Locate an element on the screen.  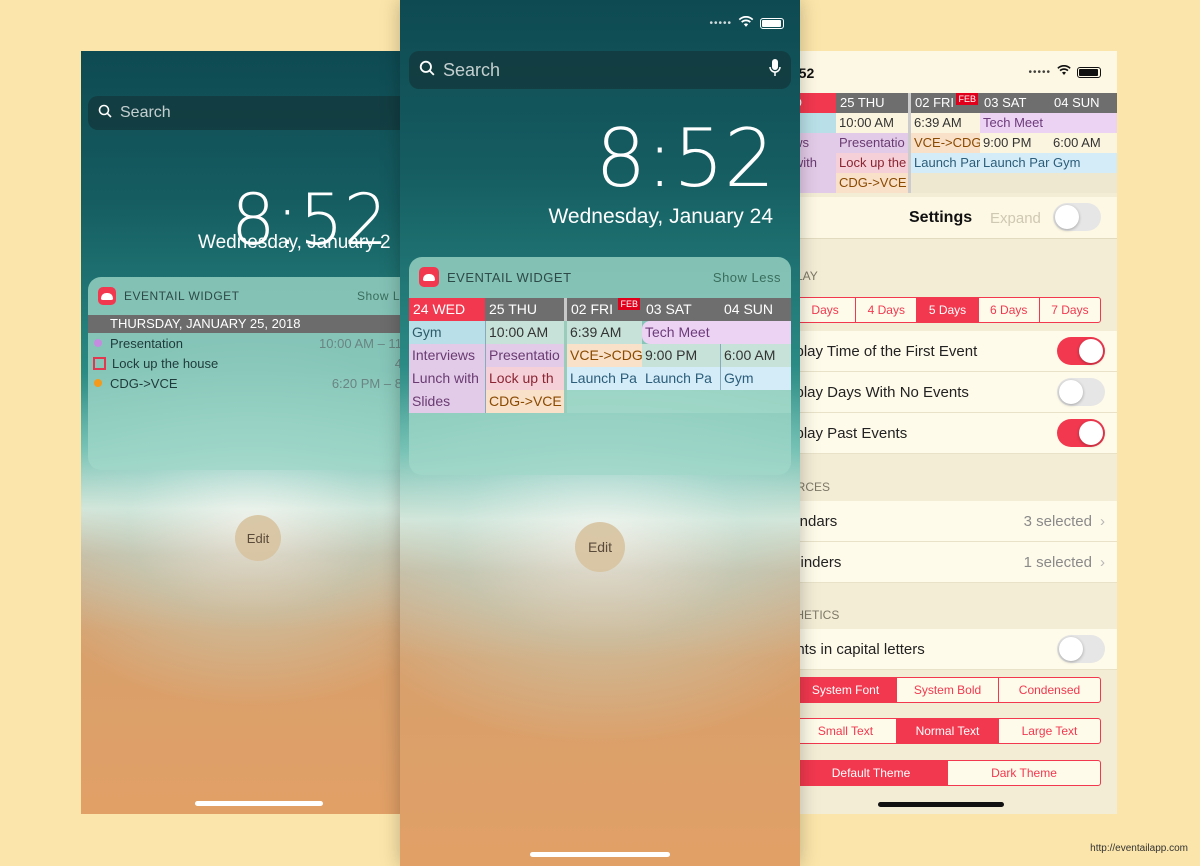
status-bar: :52 ••••• is located at coordinates (948, 72).